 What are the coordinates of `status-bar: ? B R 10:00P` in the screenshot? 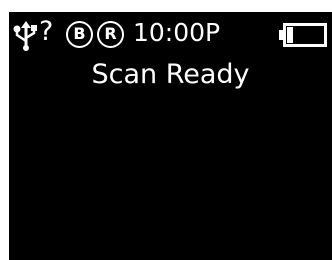 It's located at (170, 31).